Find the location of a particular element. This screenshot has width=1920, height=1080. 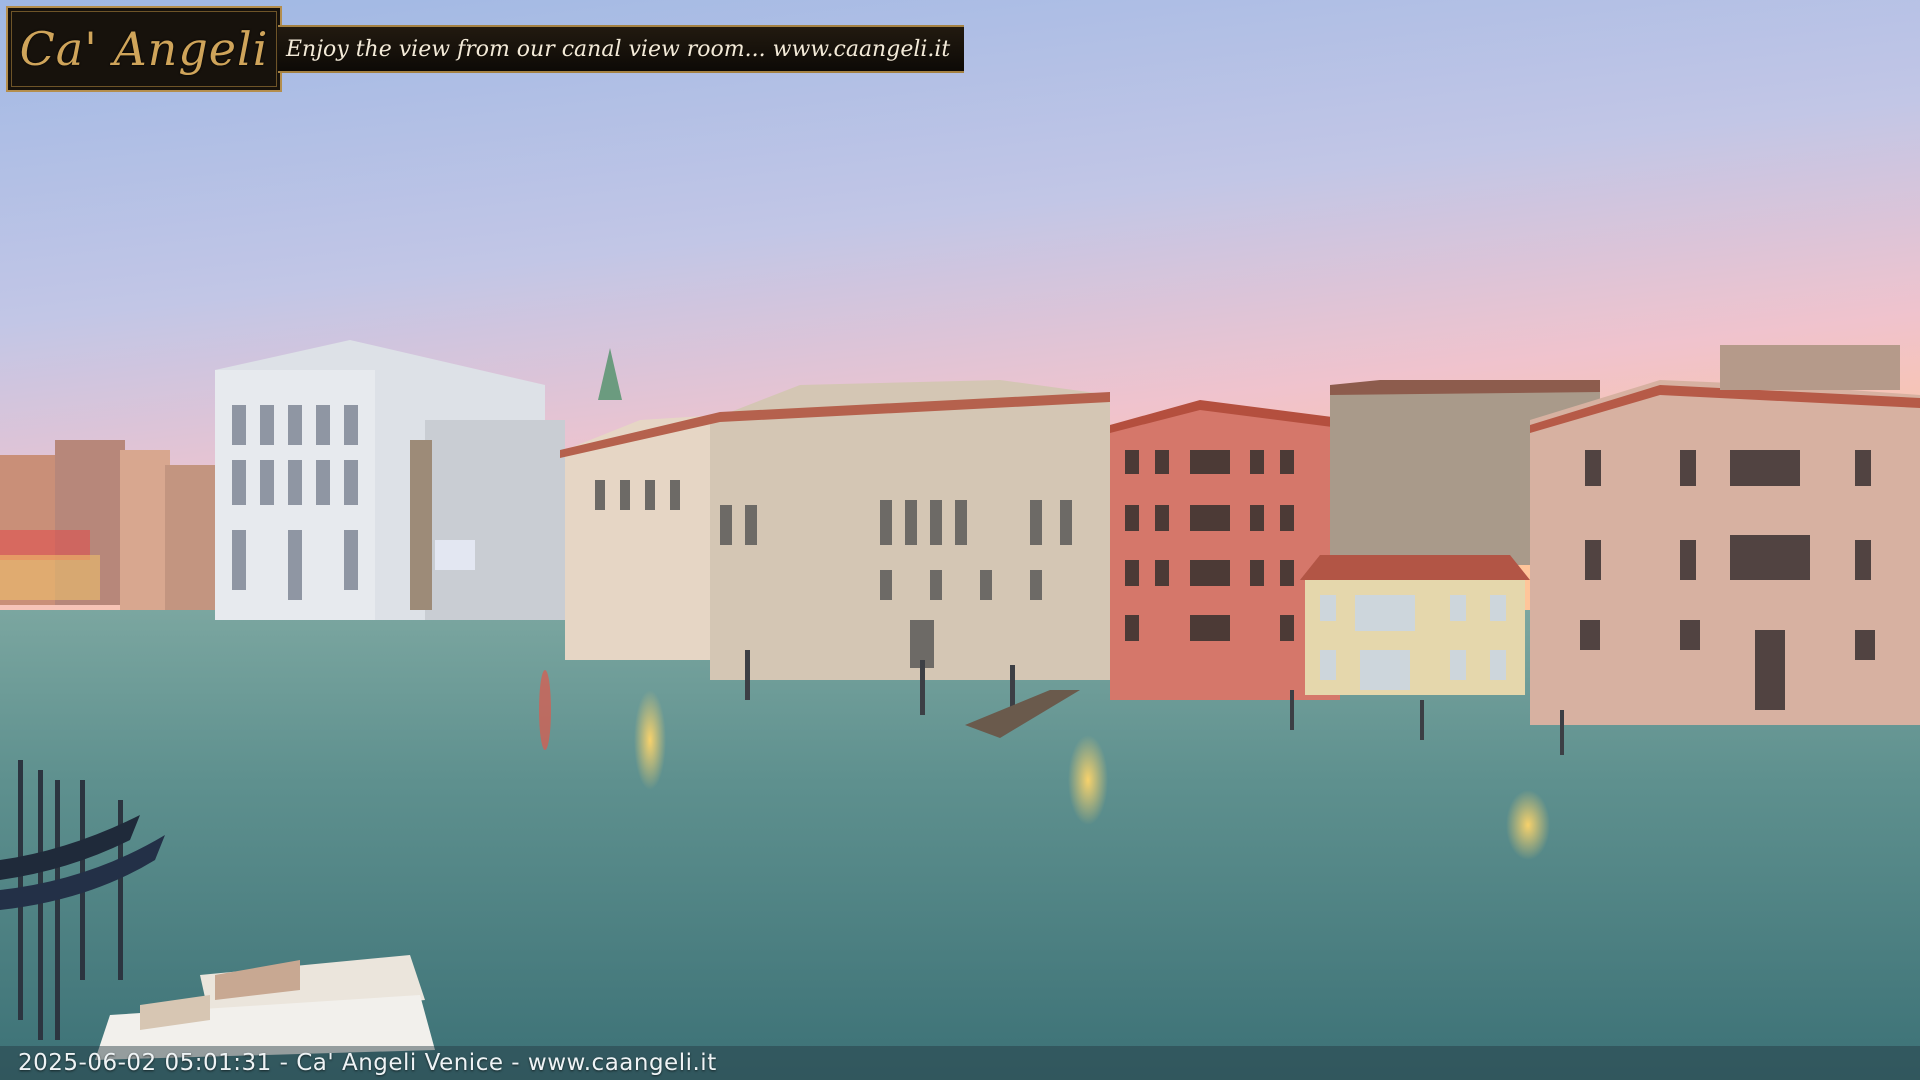

scaffolded-building is located at coordinates (487, 520).